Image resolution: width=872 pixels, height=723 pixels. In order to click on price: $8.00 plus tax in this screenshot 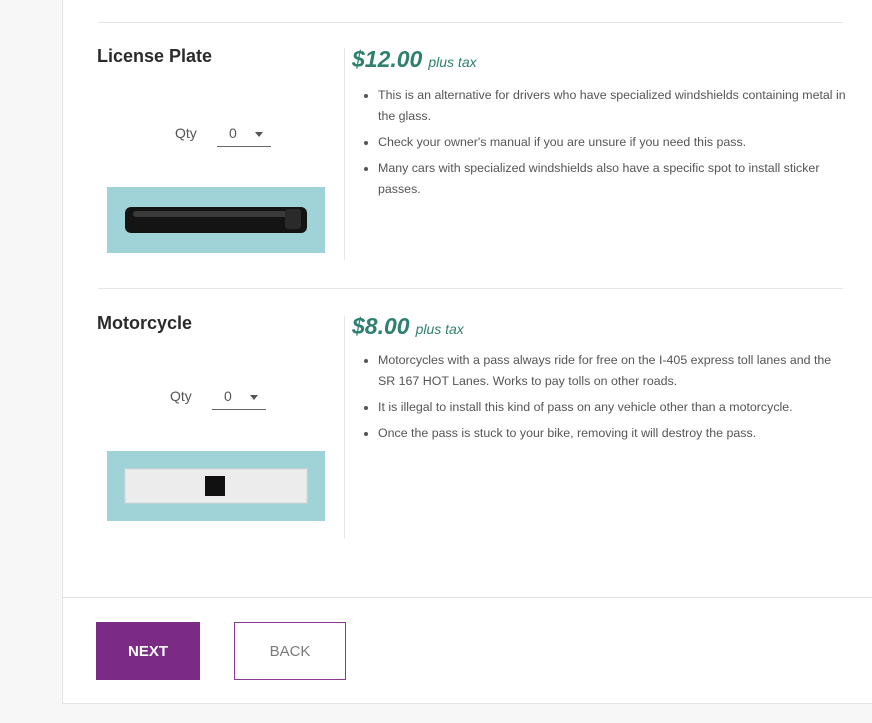, I will do `click(408, 326)`.